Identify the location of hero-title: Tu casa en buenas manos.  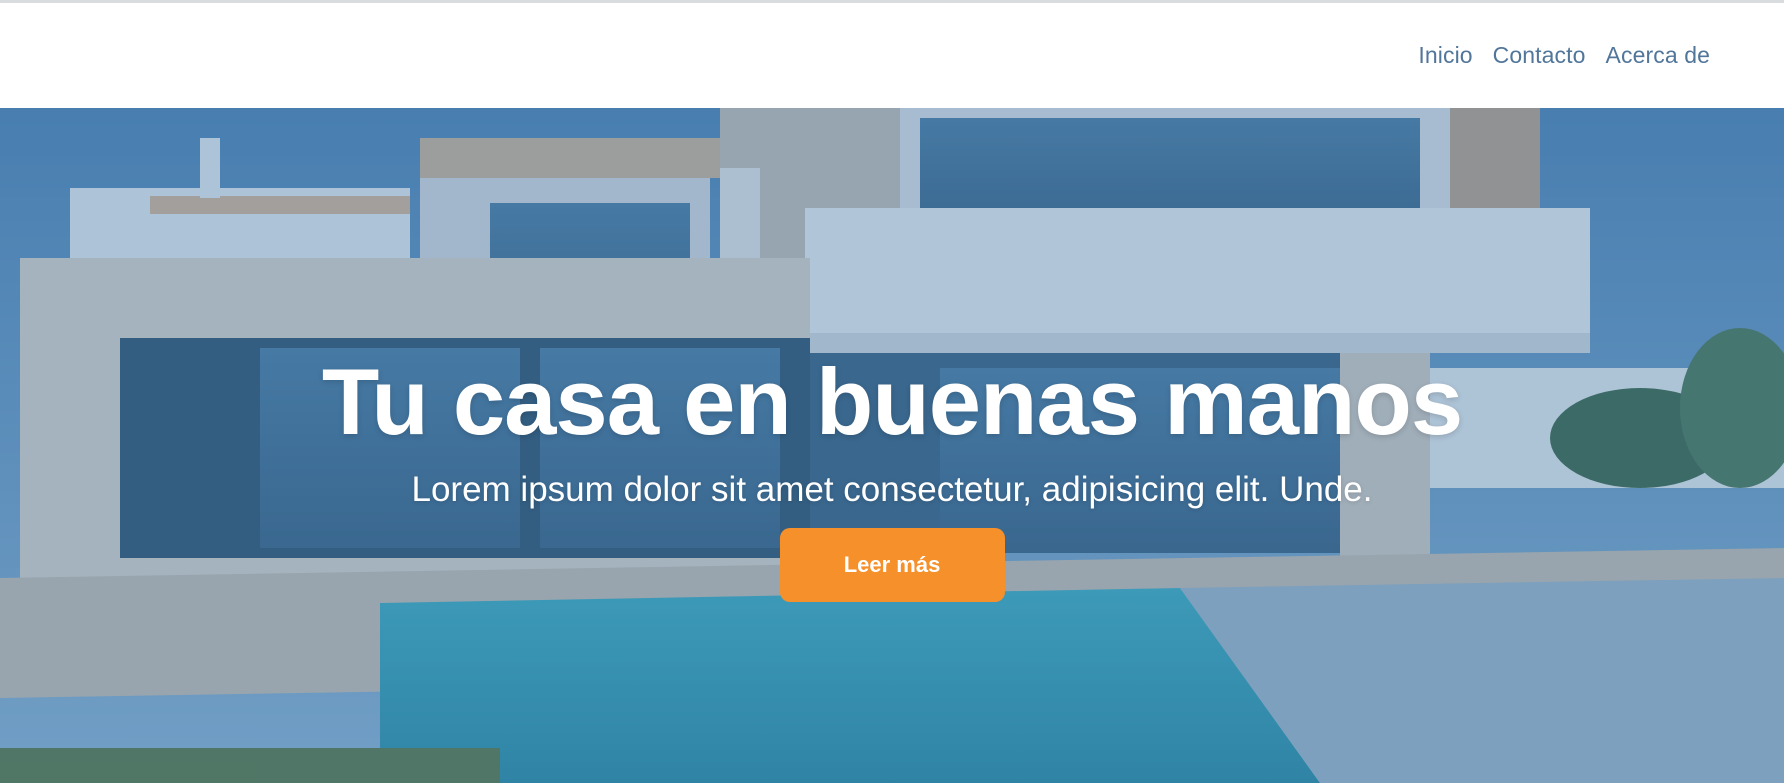
(892, 401).